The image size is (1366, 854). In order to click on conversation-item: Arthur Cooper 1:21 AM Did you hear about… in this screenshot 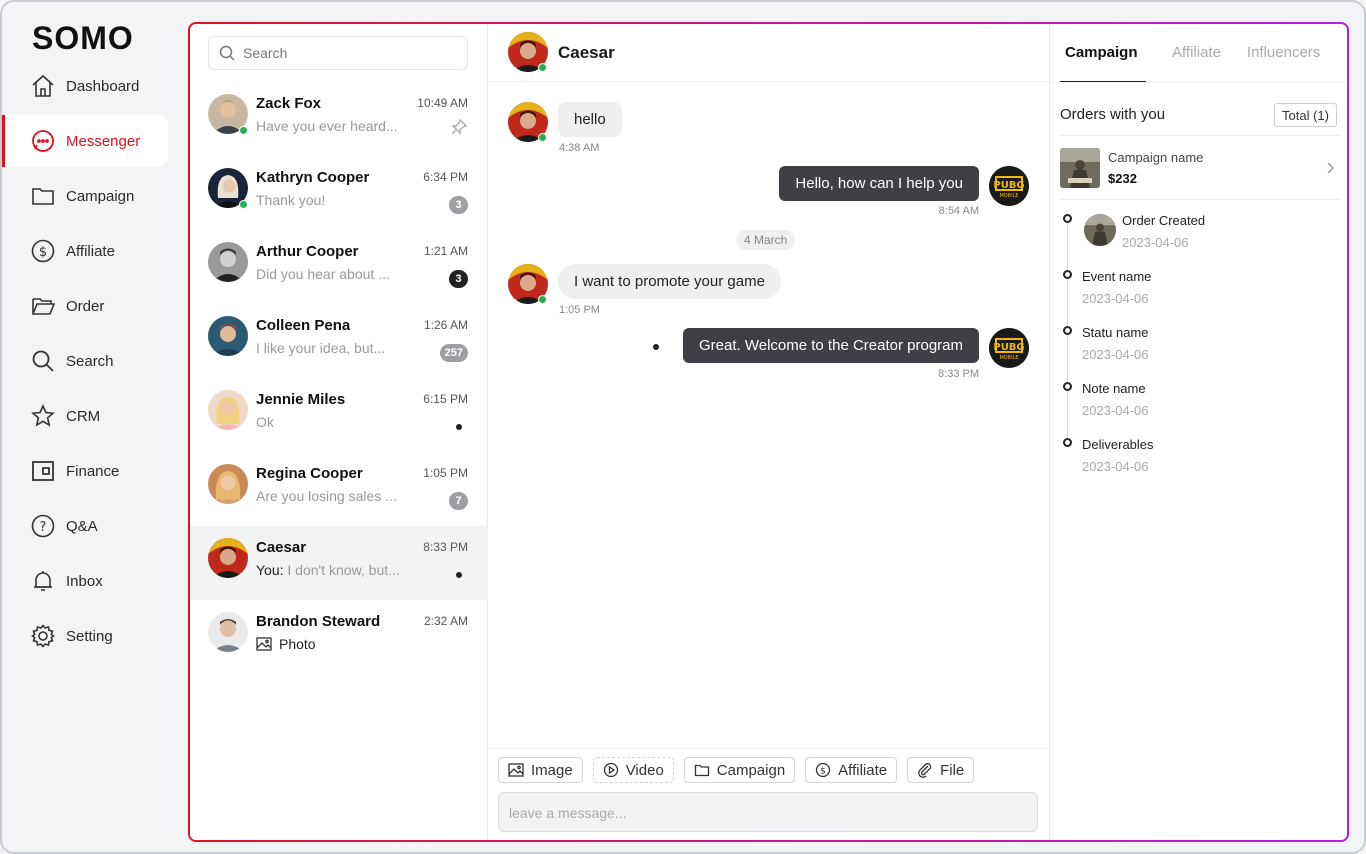, I will do `click(339, 267)`.